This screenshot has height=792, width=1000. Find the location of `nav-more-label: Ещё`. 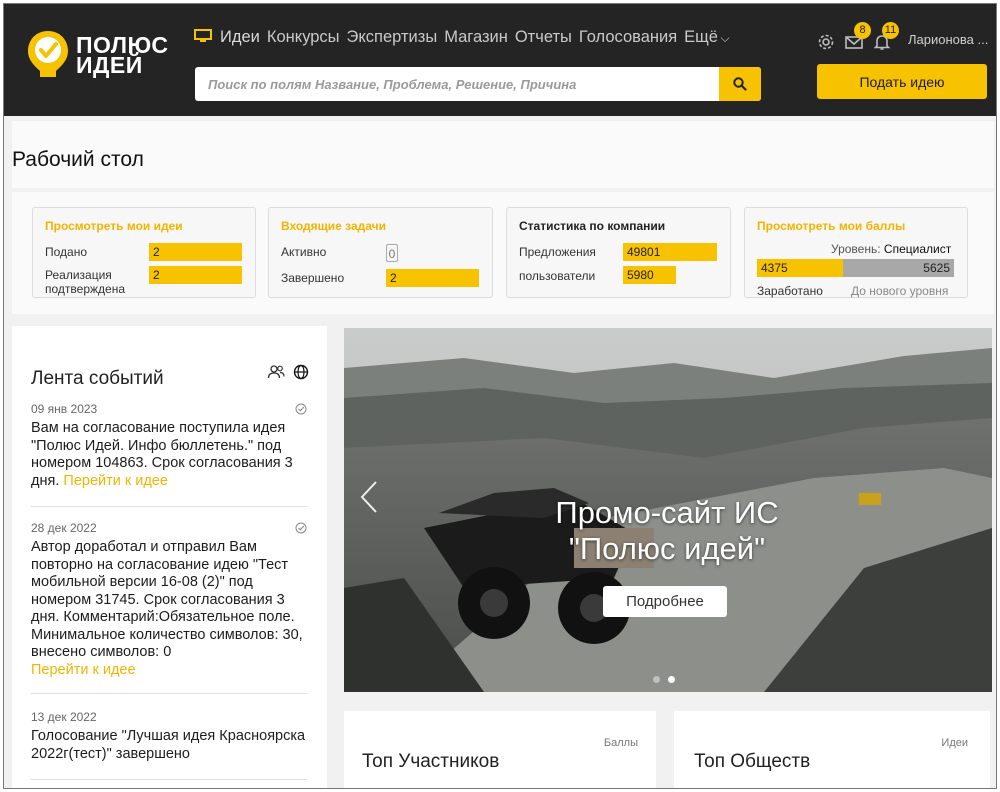

nav-more-label: Ещё is located at coordinates (701, 37).